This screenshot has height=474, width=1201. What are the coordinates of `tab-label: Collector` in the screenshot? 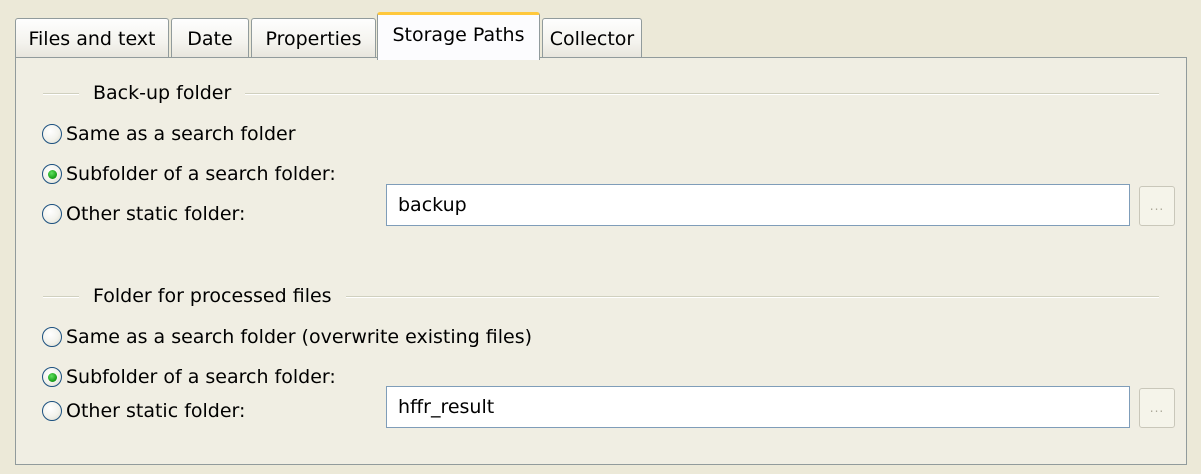 It's located at (592, 38).